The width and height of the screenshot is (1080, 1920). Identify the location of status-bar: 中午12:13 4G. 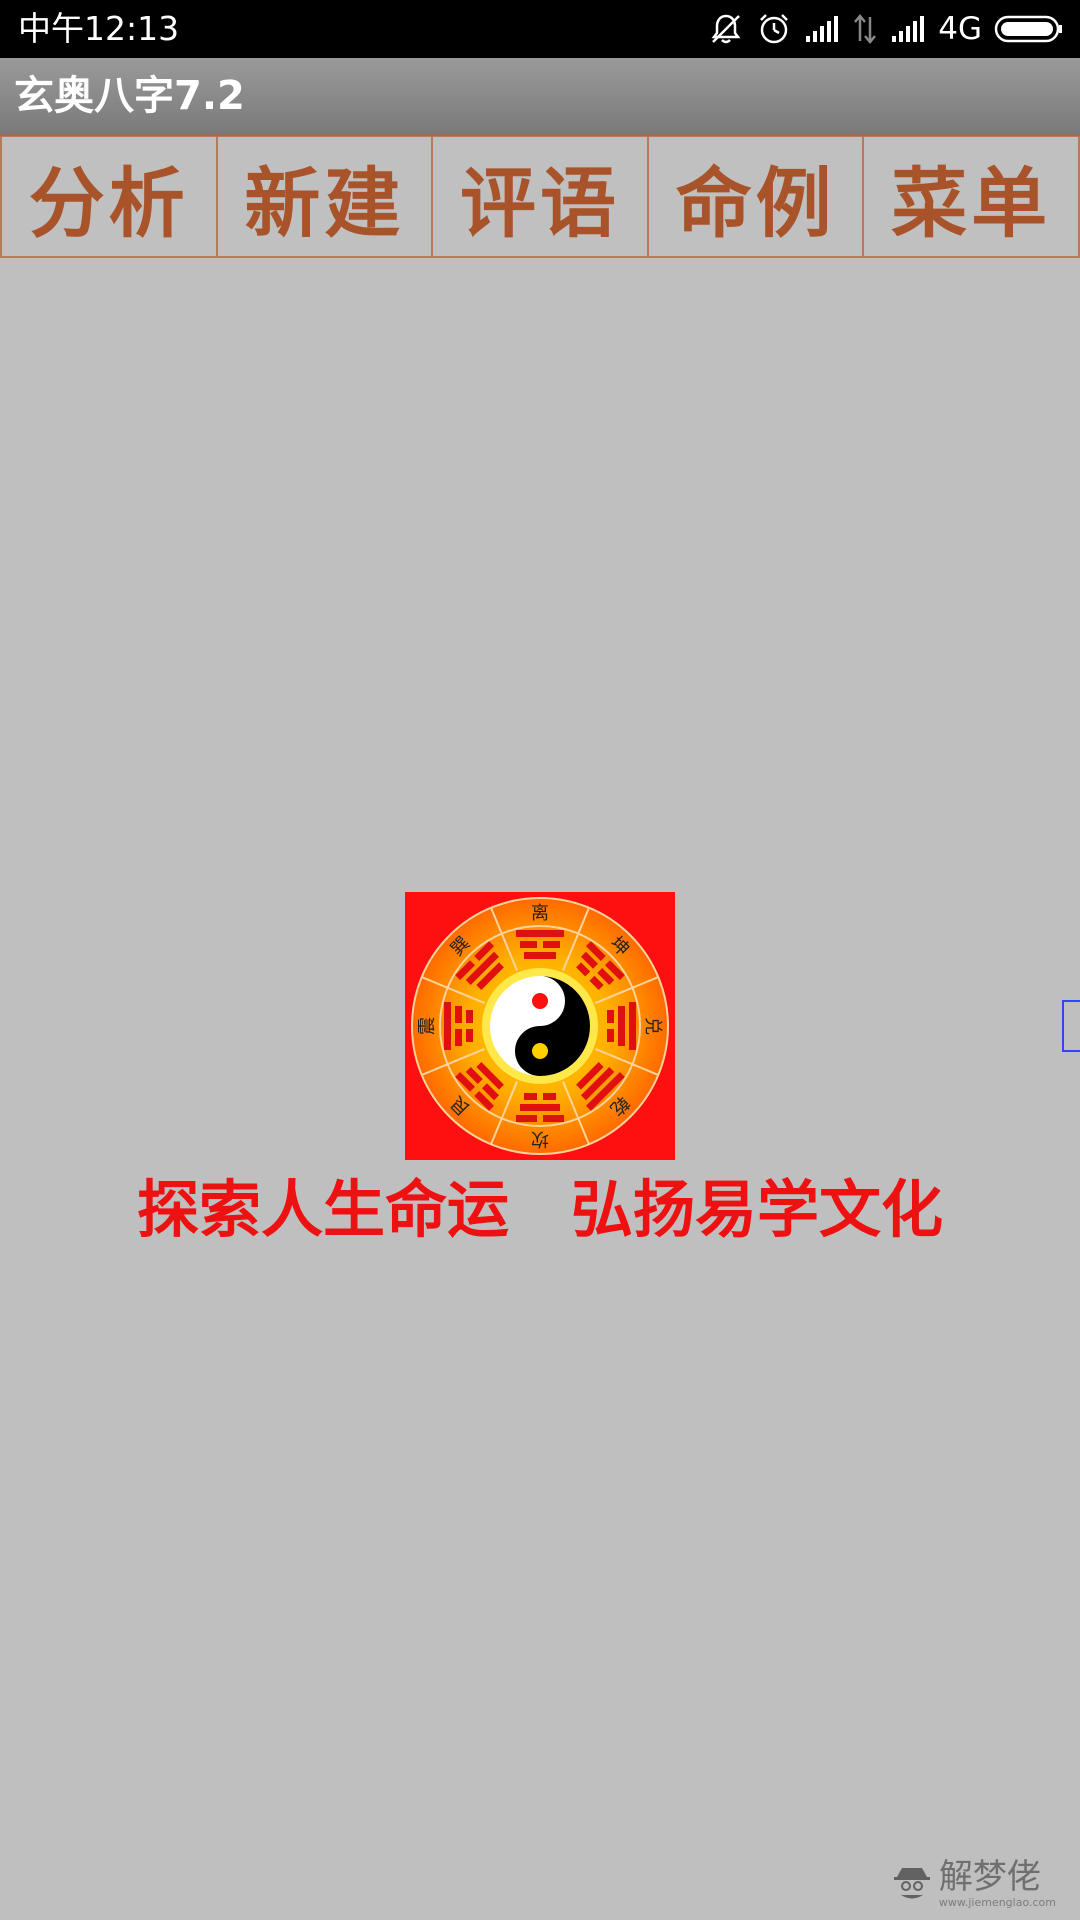
(540, 29).